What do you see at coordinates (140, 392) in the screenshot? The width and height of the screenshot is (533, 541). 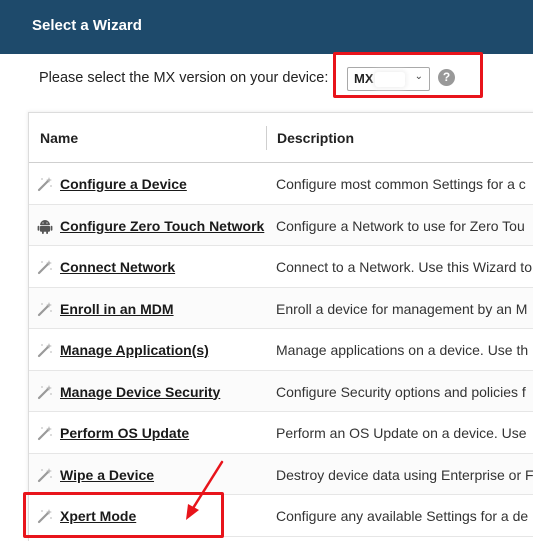 I see `wizard-link: Manage Device Security` at bounding box center [140, 392].